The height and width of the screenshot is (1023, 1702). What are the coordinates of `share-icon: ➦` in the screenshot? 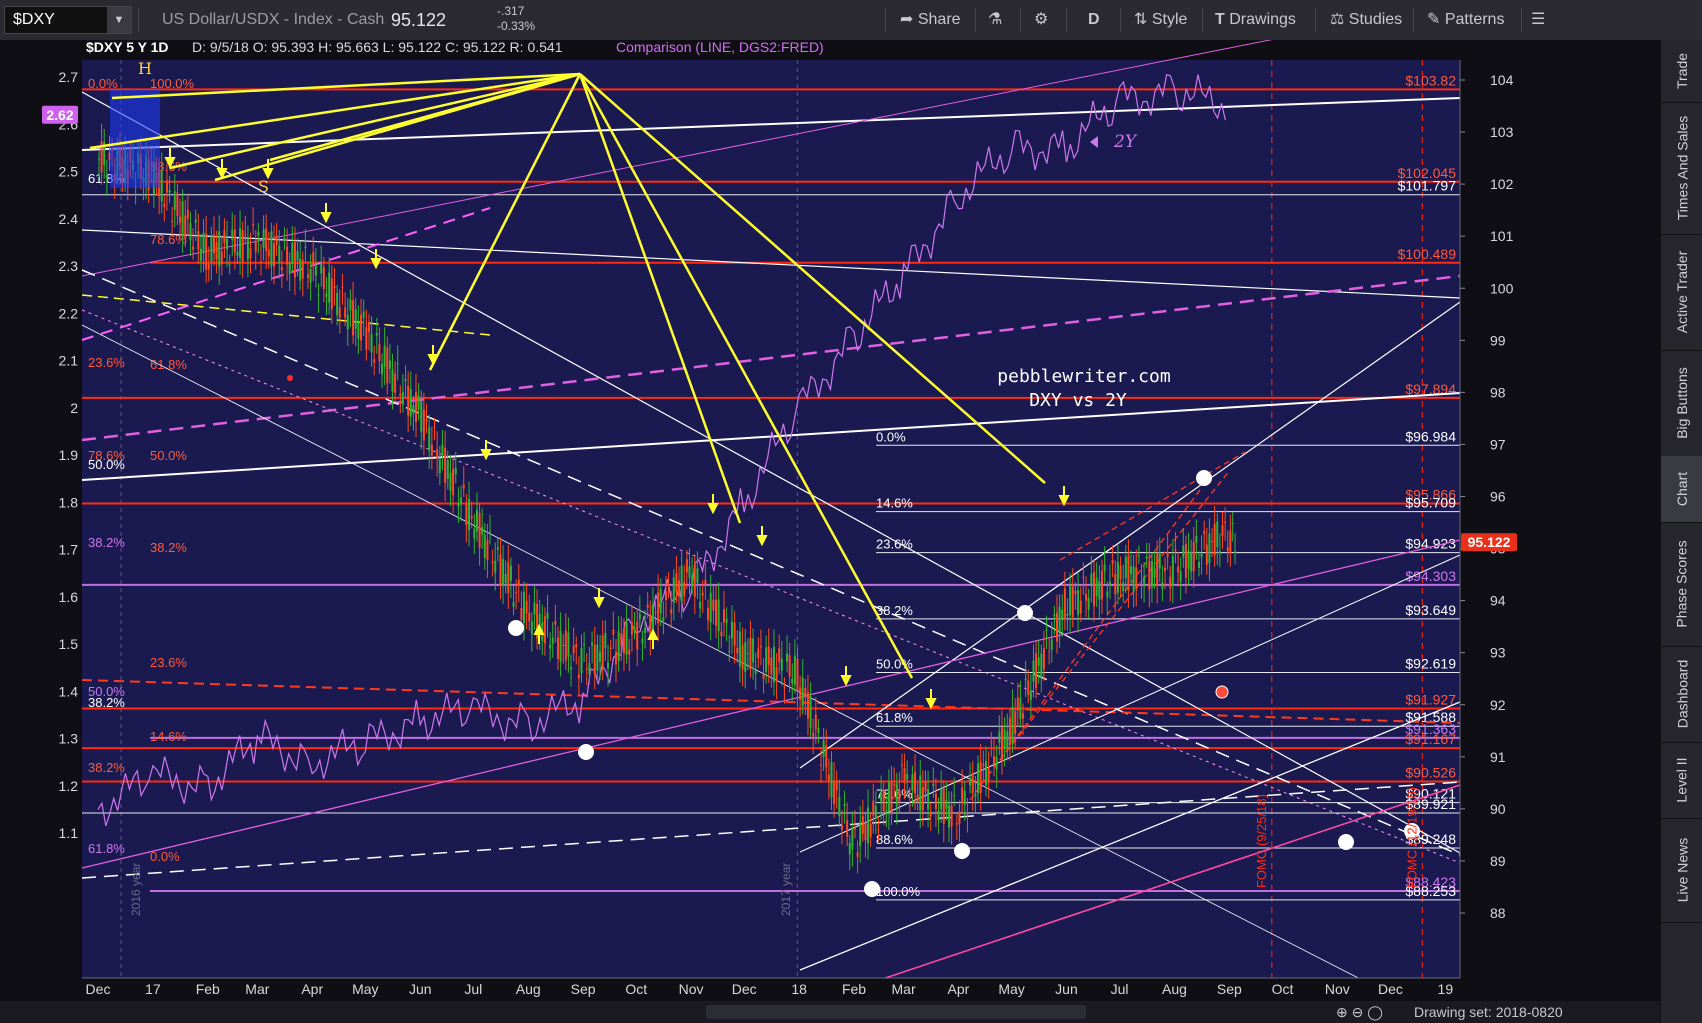 It's located at (907, 19).